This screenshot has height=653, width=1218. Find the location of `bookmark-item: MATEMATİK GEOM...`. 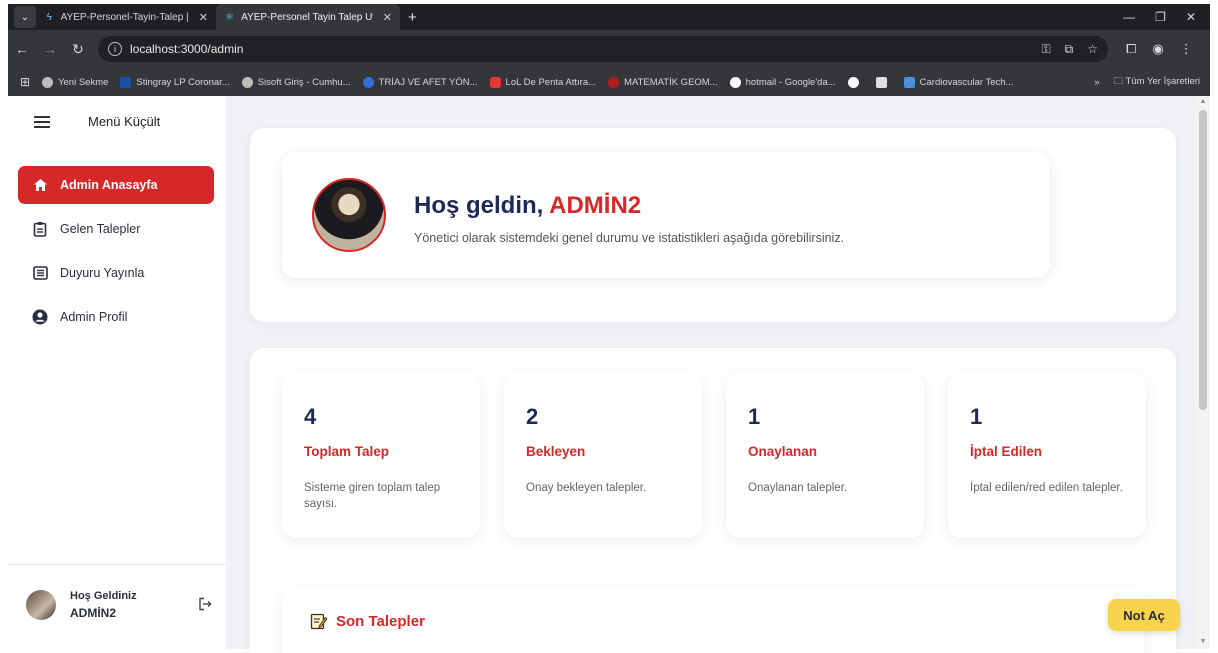

bookmark-item: MATEMATİK GEOM... is located at coordinates (663, 82).